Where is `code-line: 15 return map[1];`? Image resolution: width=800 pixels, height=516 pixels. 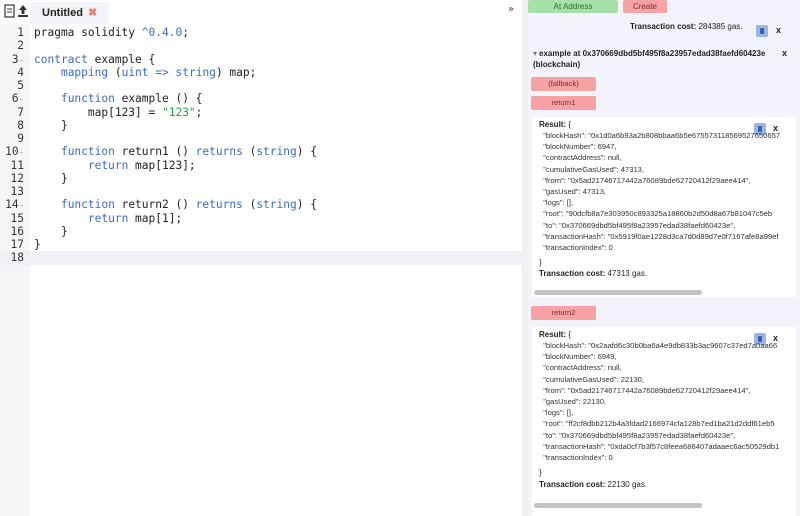 code-line: 15 return map[1]; is located at coordinates (262, 218).